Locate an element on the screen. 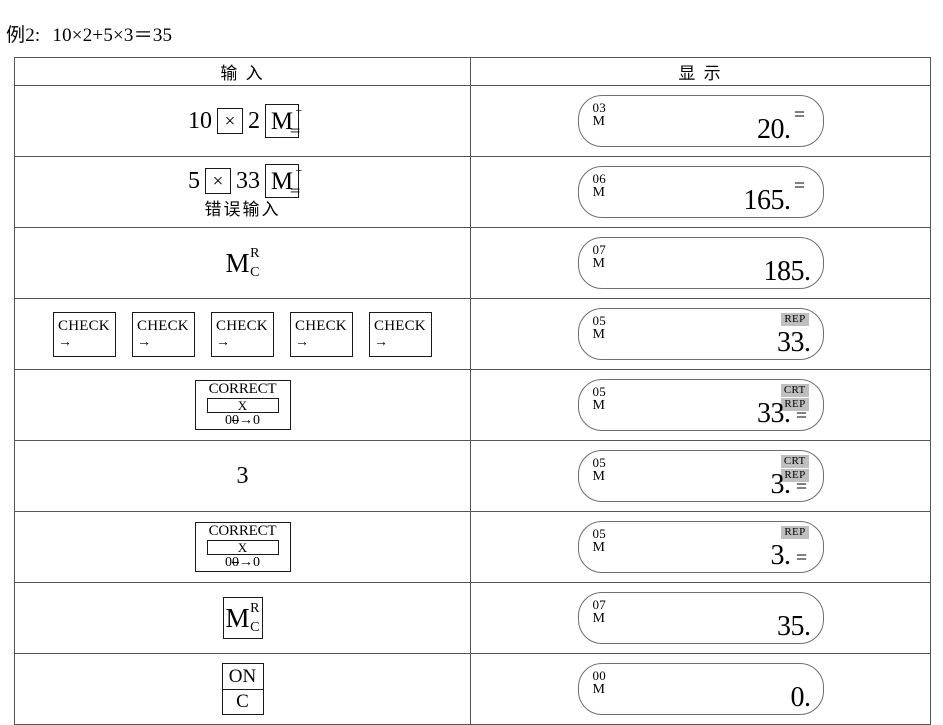  table-row: CORRECT X 00→0 05 M REP 3. = is located at coordinates (472, 547).